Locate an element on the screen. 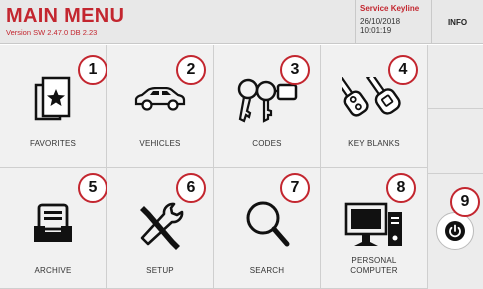  badge-3: 3 is located at coordinates (295, 70).